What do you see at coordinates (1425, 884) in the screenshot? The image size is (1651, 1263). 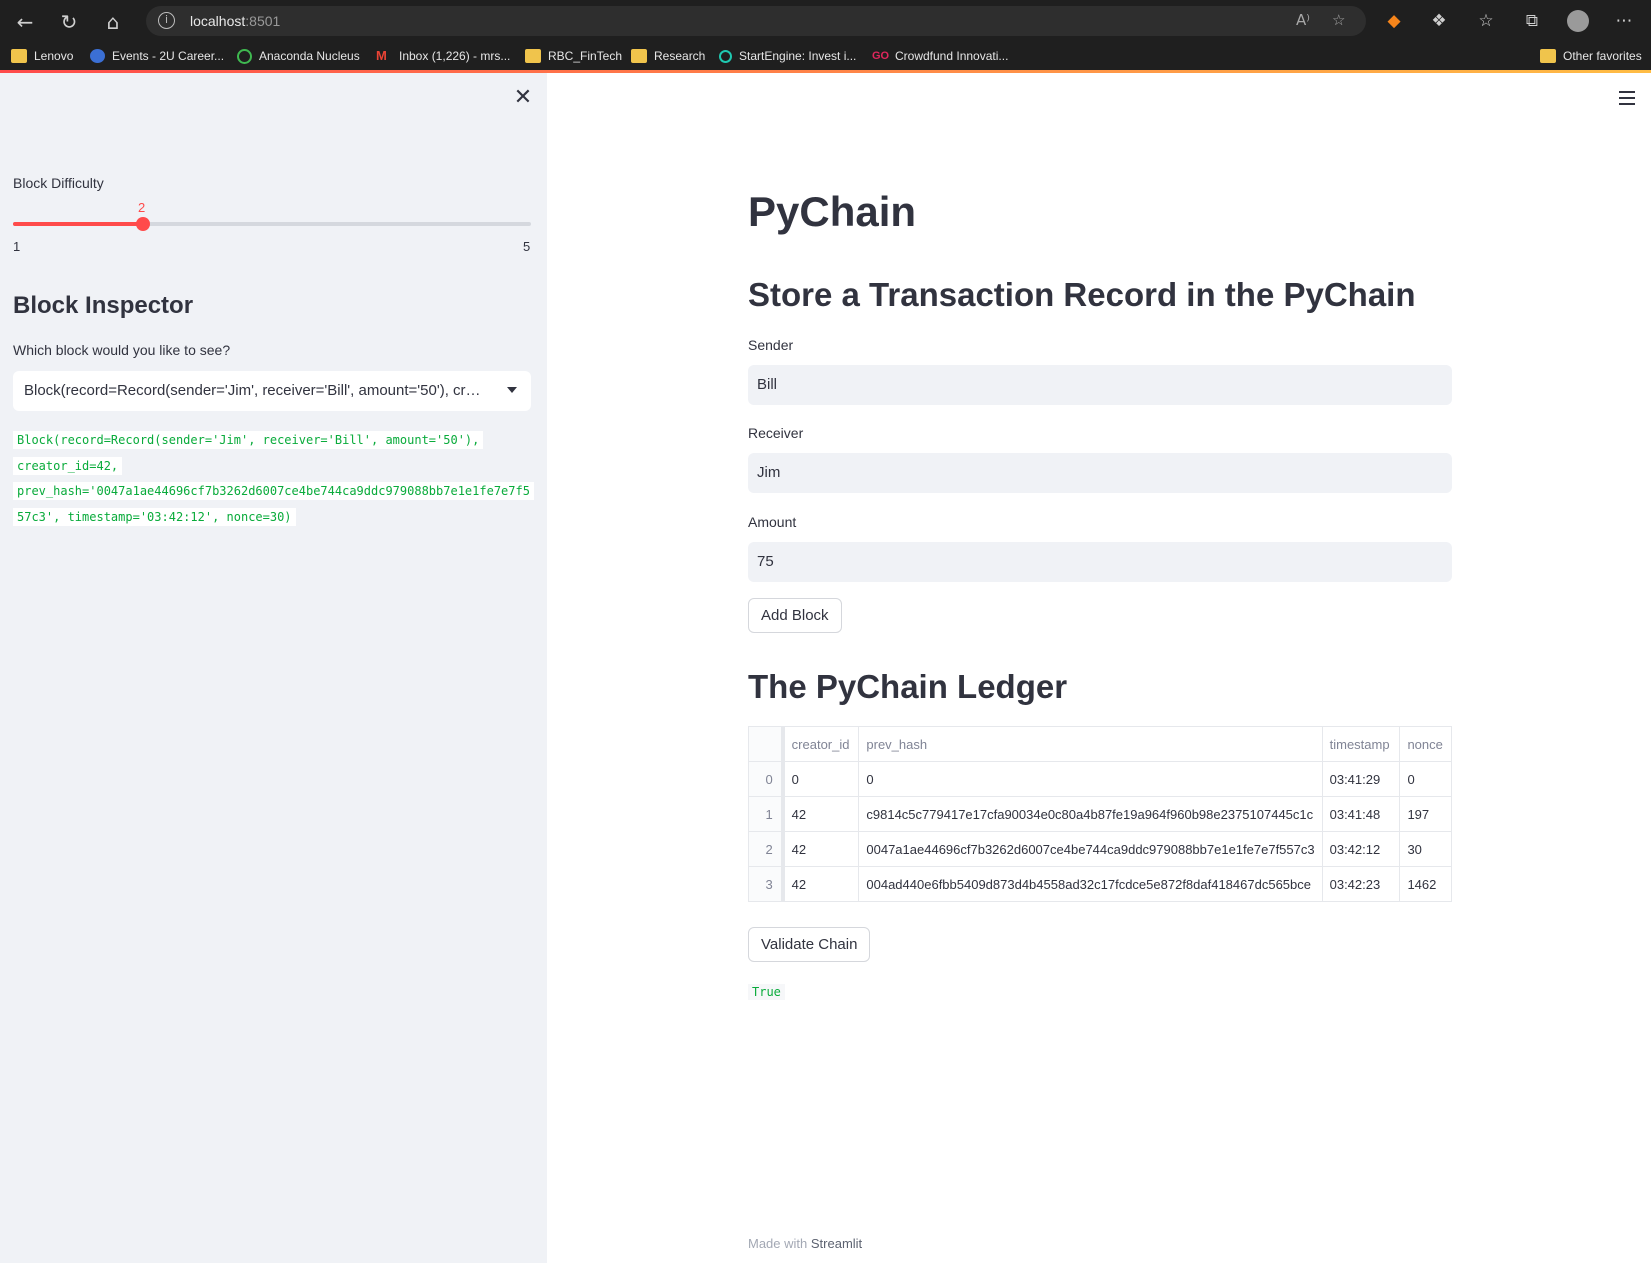 I see `table-cell: 1462` at bounding box center [1425, 884].